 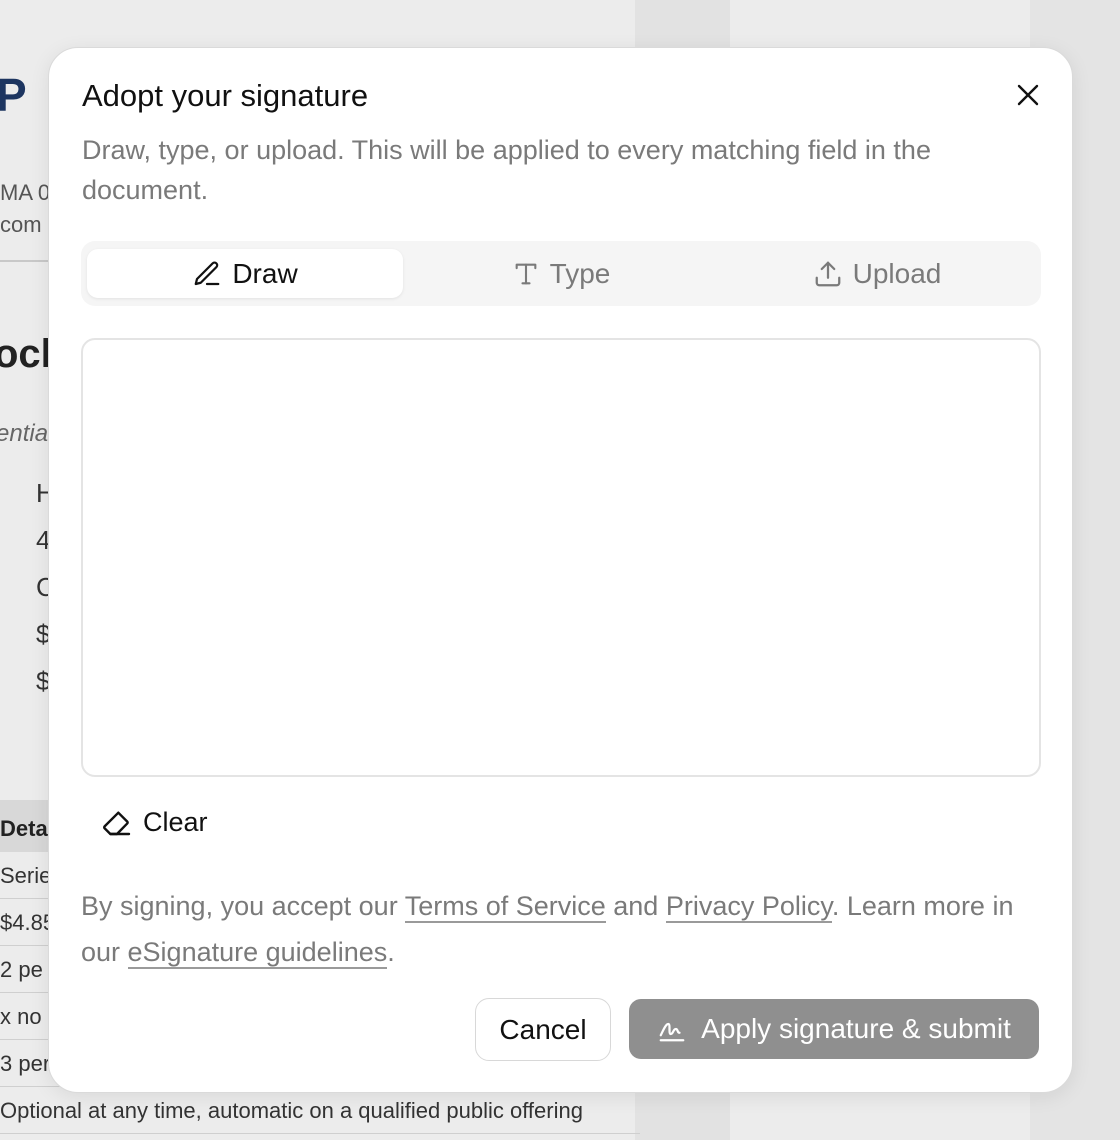 What do you see at coordinates (580, 273) in the screenshot?
I see `tab-type-label: Type` at bounding box center [580, 273].